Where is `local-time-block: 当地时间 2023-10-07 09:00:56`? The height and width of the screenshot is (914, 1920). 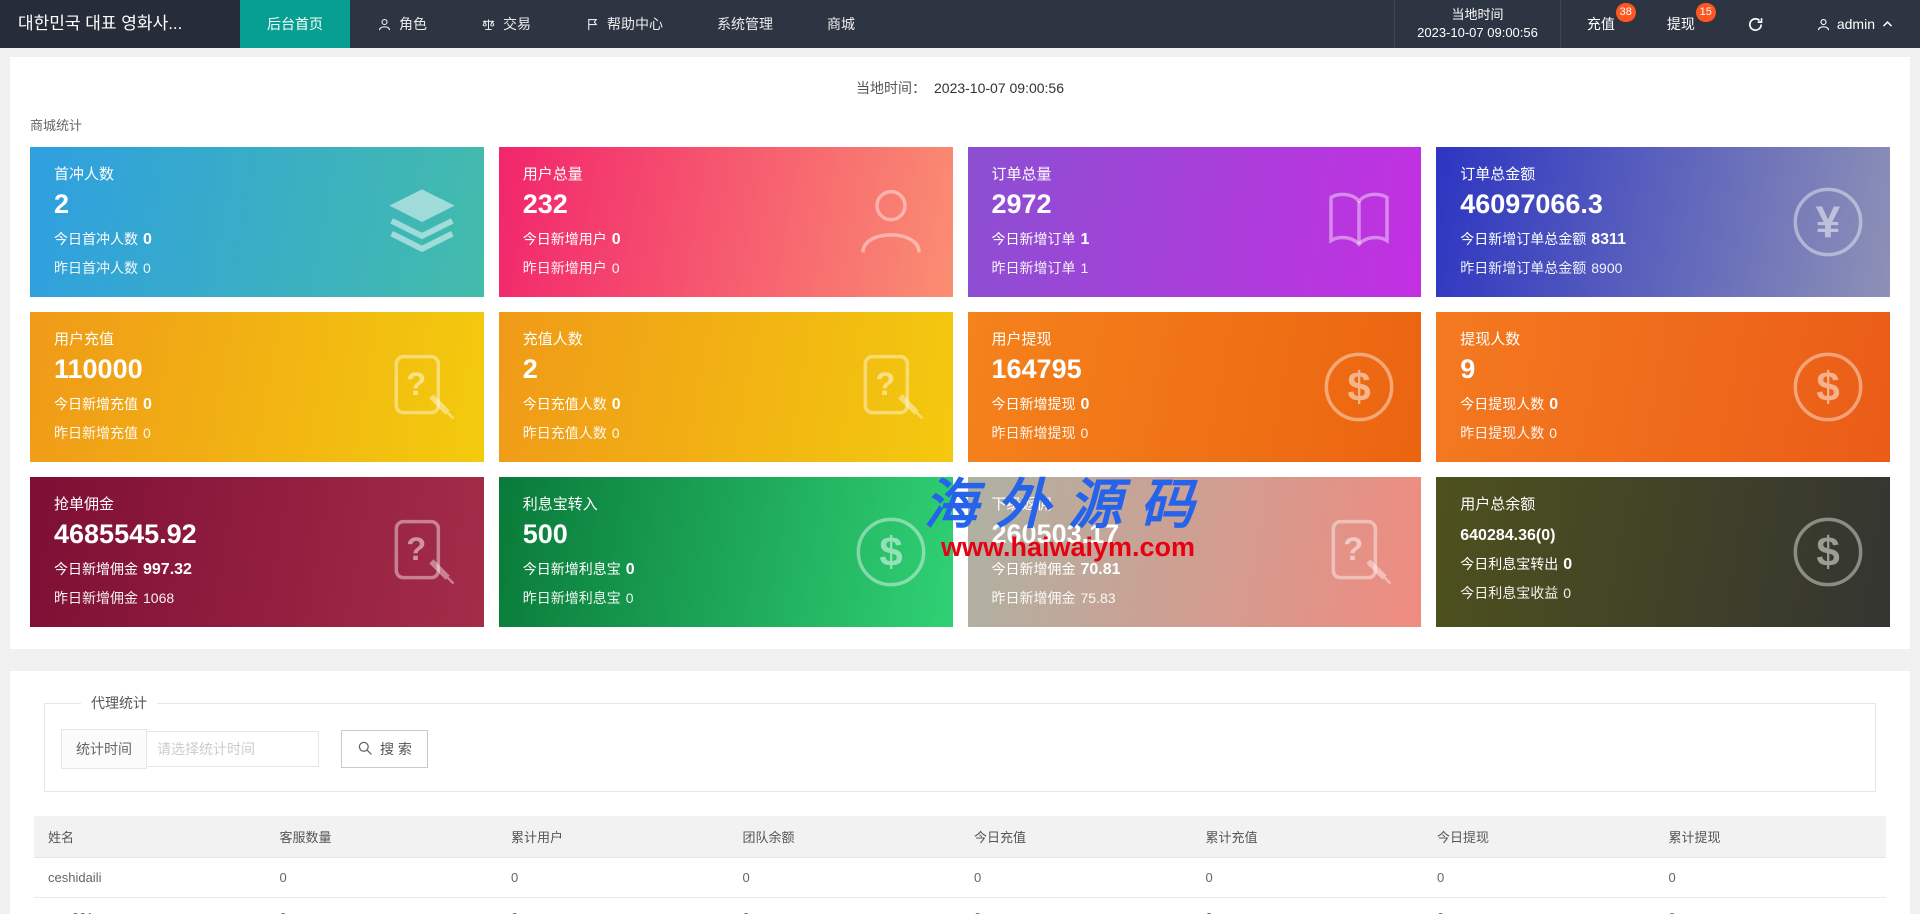 local-time-block: 当地时间 2023-10-07 09:00:56 is located at coordinates (1477, 24).